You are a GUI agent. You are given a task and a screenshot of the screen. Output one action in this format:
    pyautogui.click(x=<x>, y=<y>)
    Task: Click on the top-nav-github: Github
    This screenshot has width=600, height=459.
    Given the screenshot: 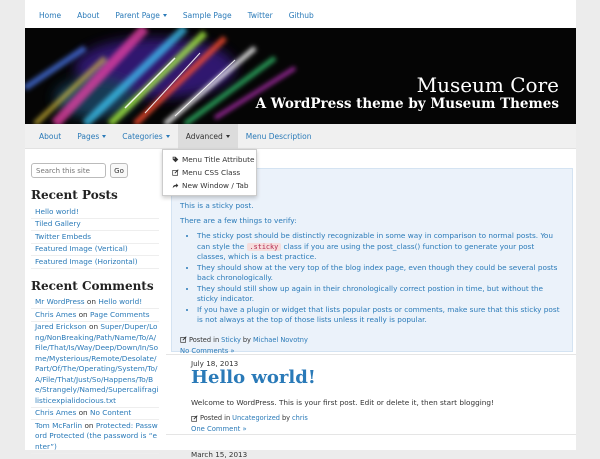 What is the action you would take?
    pyautogui.click(x=301, y=15)
    